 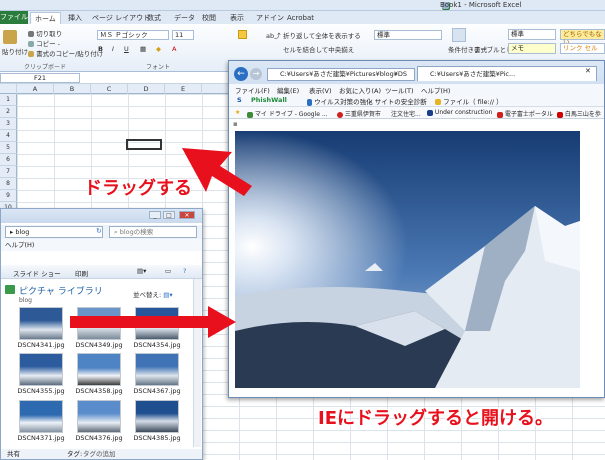 What do you see at coordinates (153, 322) in the screenshot?
I see `arrow-to-ie` at bounding box center [153, 322].